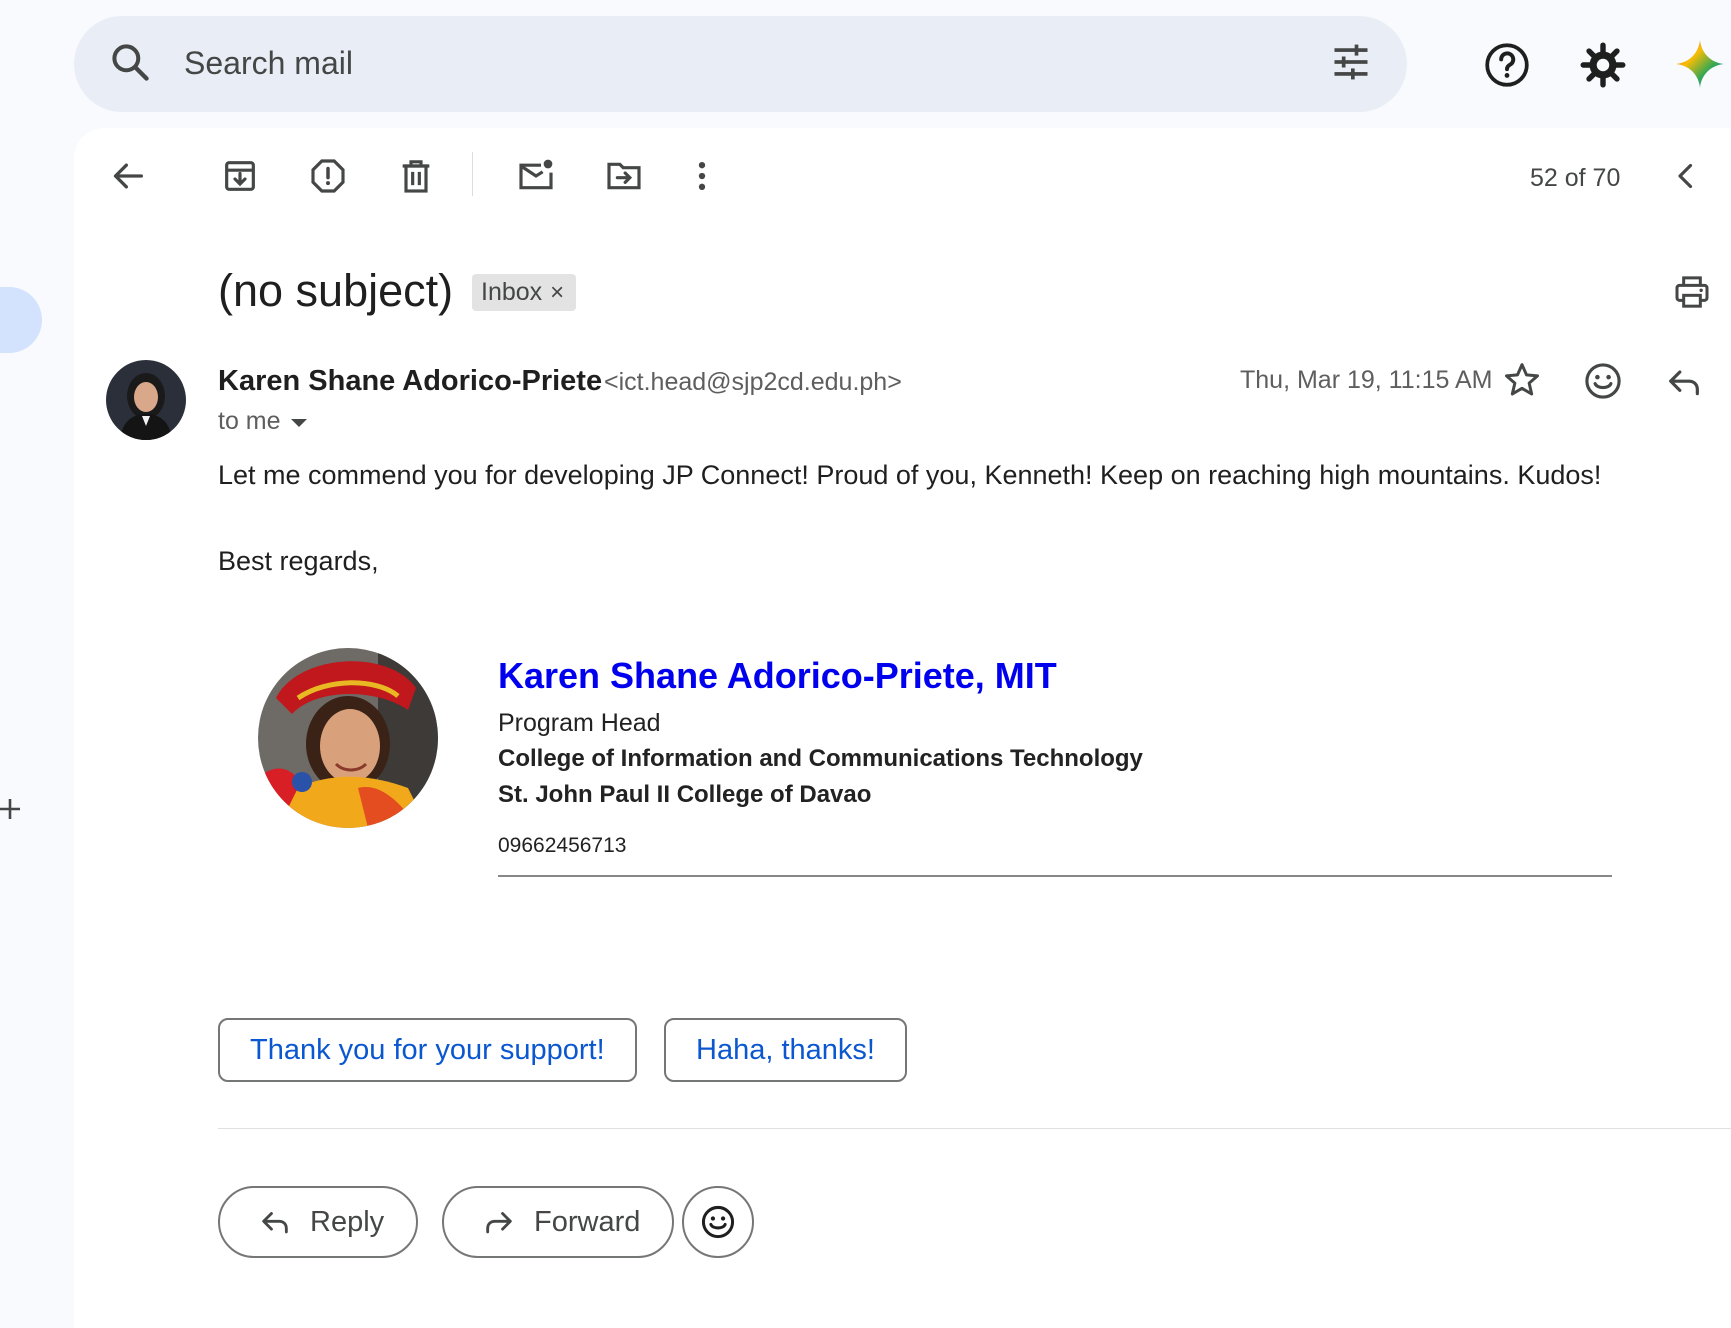 The height and width of the screenshot is (1328, 1731). What do you see at coordinates (1366, 380) in the screenshot?
I see `message-date: Thu, Mar 19, 11:15 AM` at bounding box center [1366, 380].